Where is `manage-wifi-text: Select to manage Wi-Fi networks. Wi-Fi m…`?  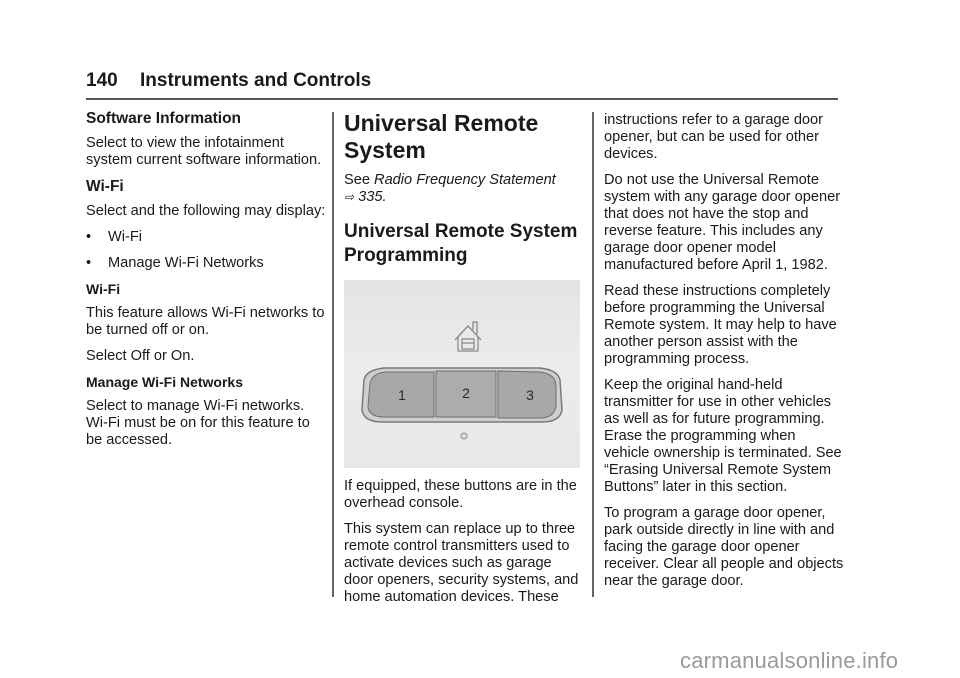 manage-wifi-text: Select to manage Wi-Fi networks. Wi-Fi m… is located at coordinates (198, 423).